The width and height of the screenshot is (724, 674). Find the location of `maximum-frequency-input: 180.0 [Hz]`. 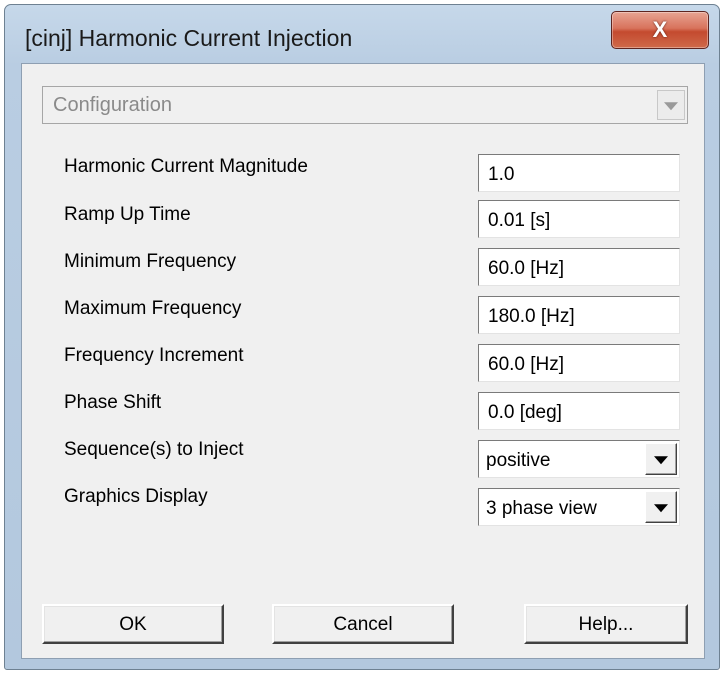

maximum-frequency-input: 180.0 [Hz] is located at coordinates (579, 315).